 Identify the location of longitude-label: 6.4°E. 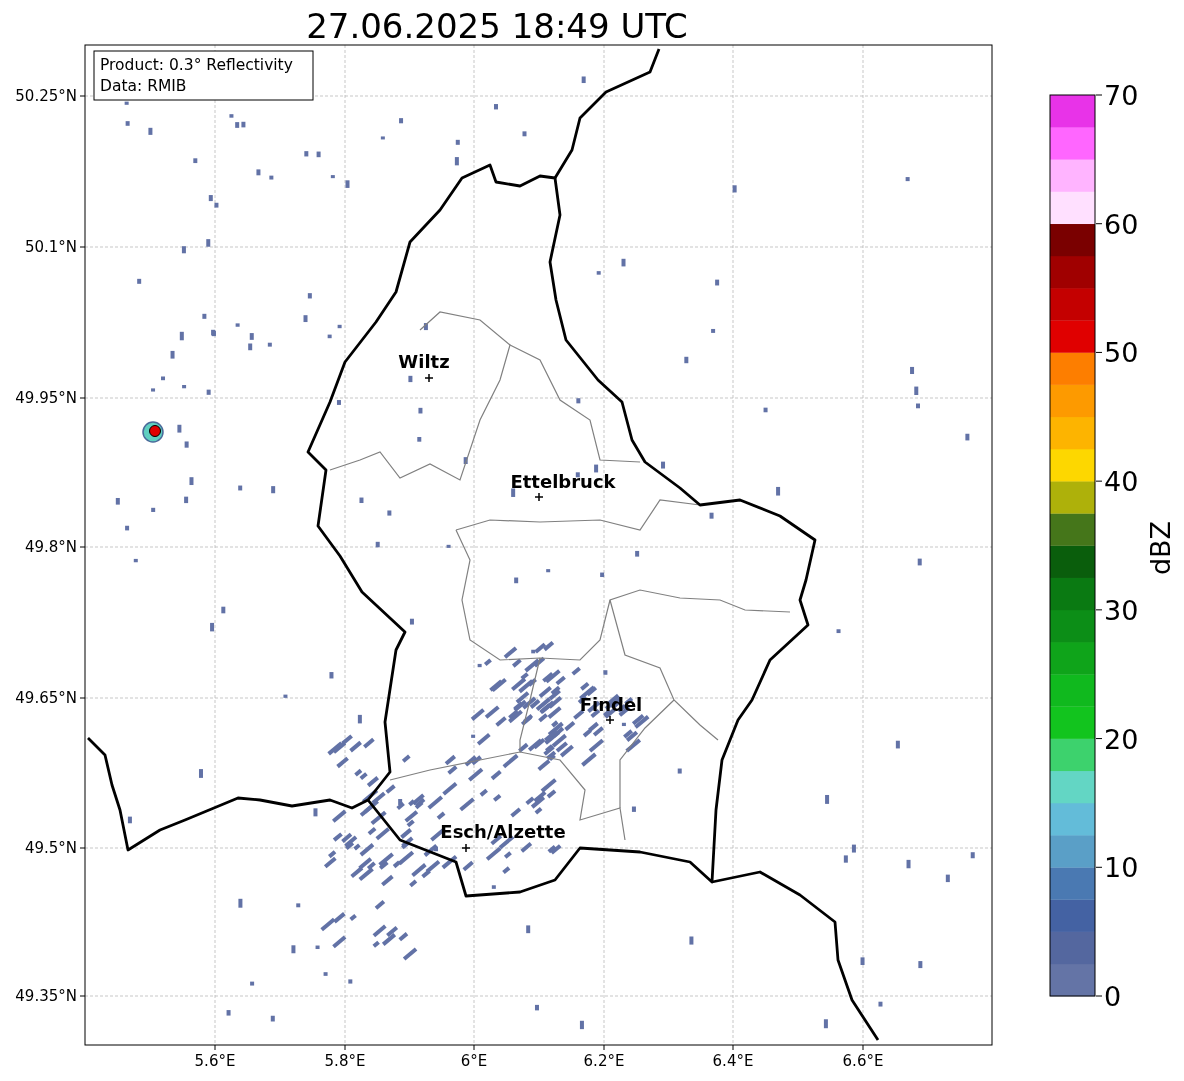
(733, 1061).